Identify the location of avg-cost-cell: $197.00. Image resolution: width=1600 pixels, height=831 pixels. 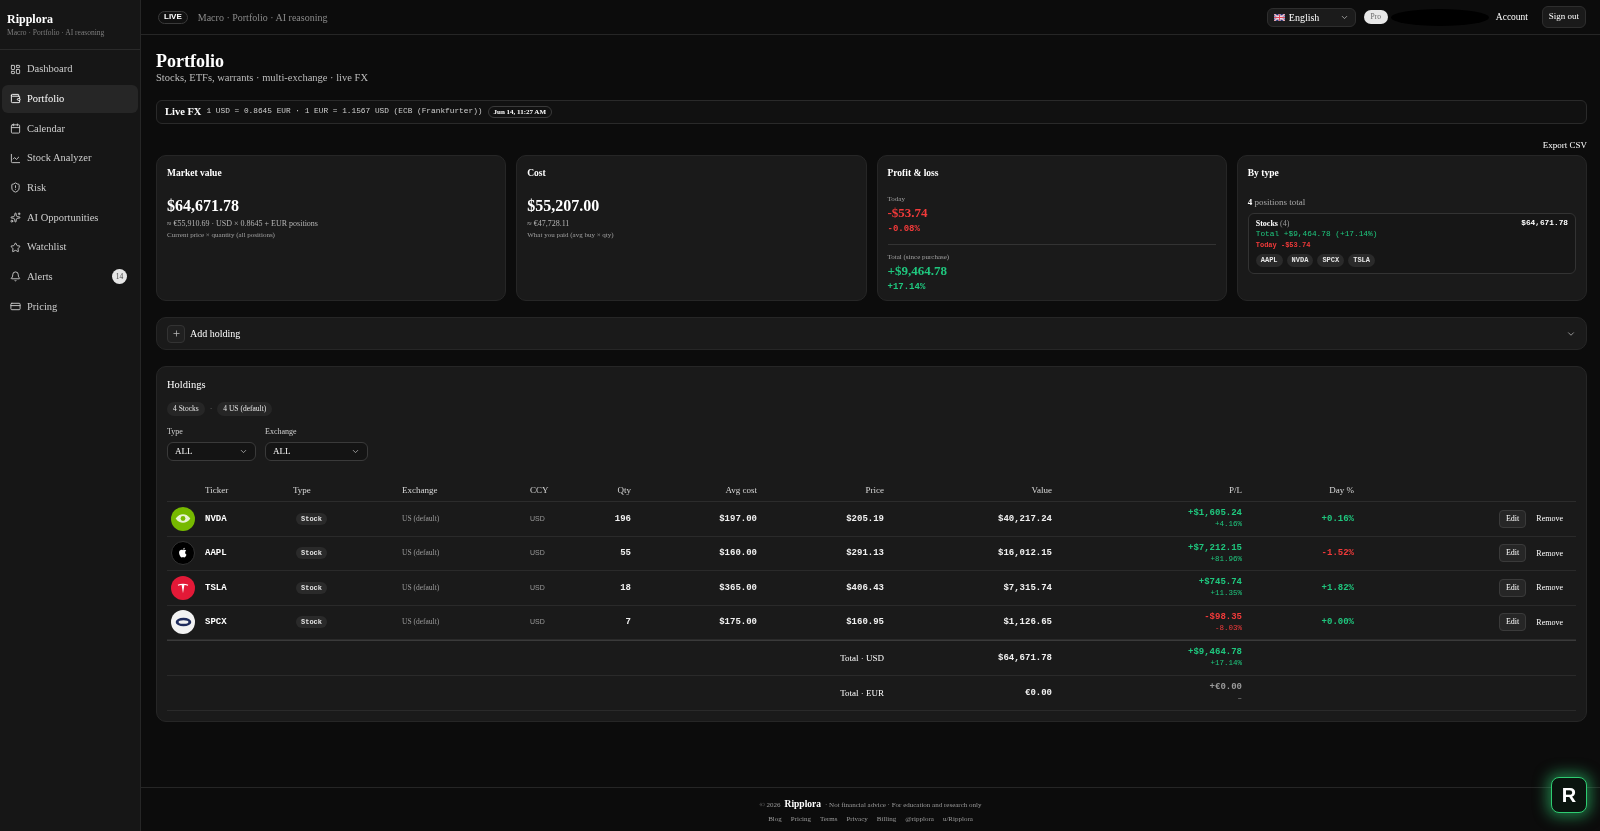
(738, 518).